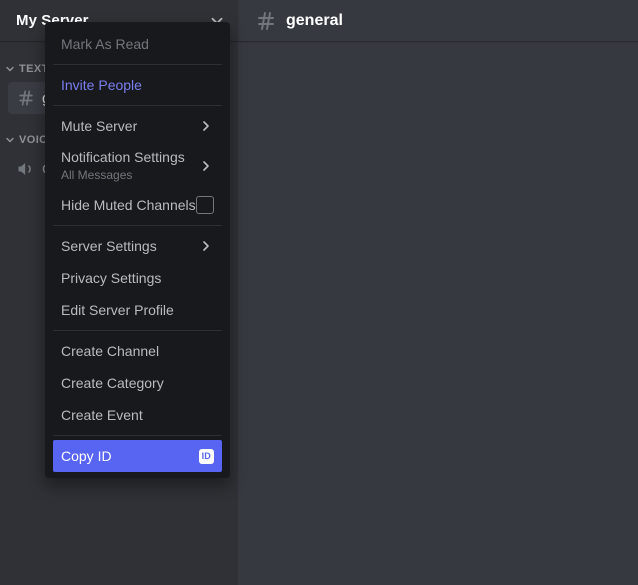 This screenshot has width=638, height=585. I want to click on menu-item-text: Create Channel, so click(110, 351).